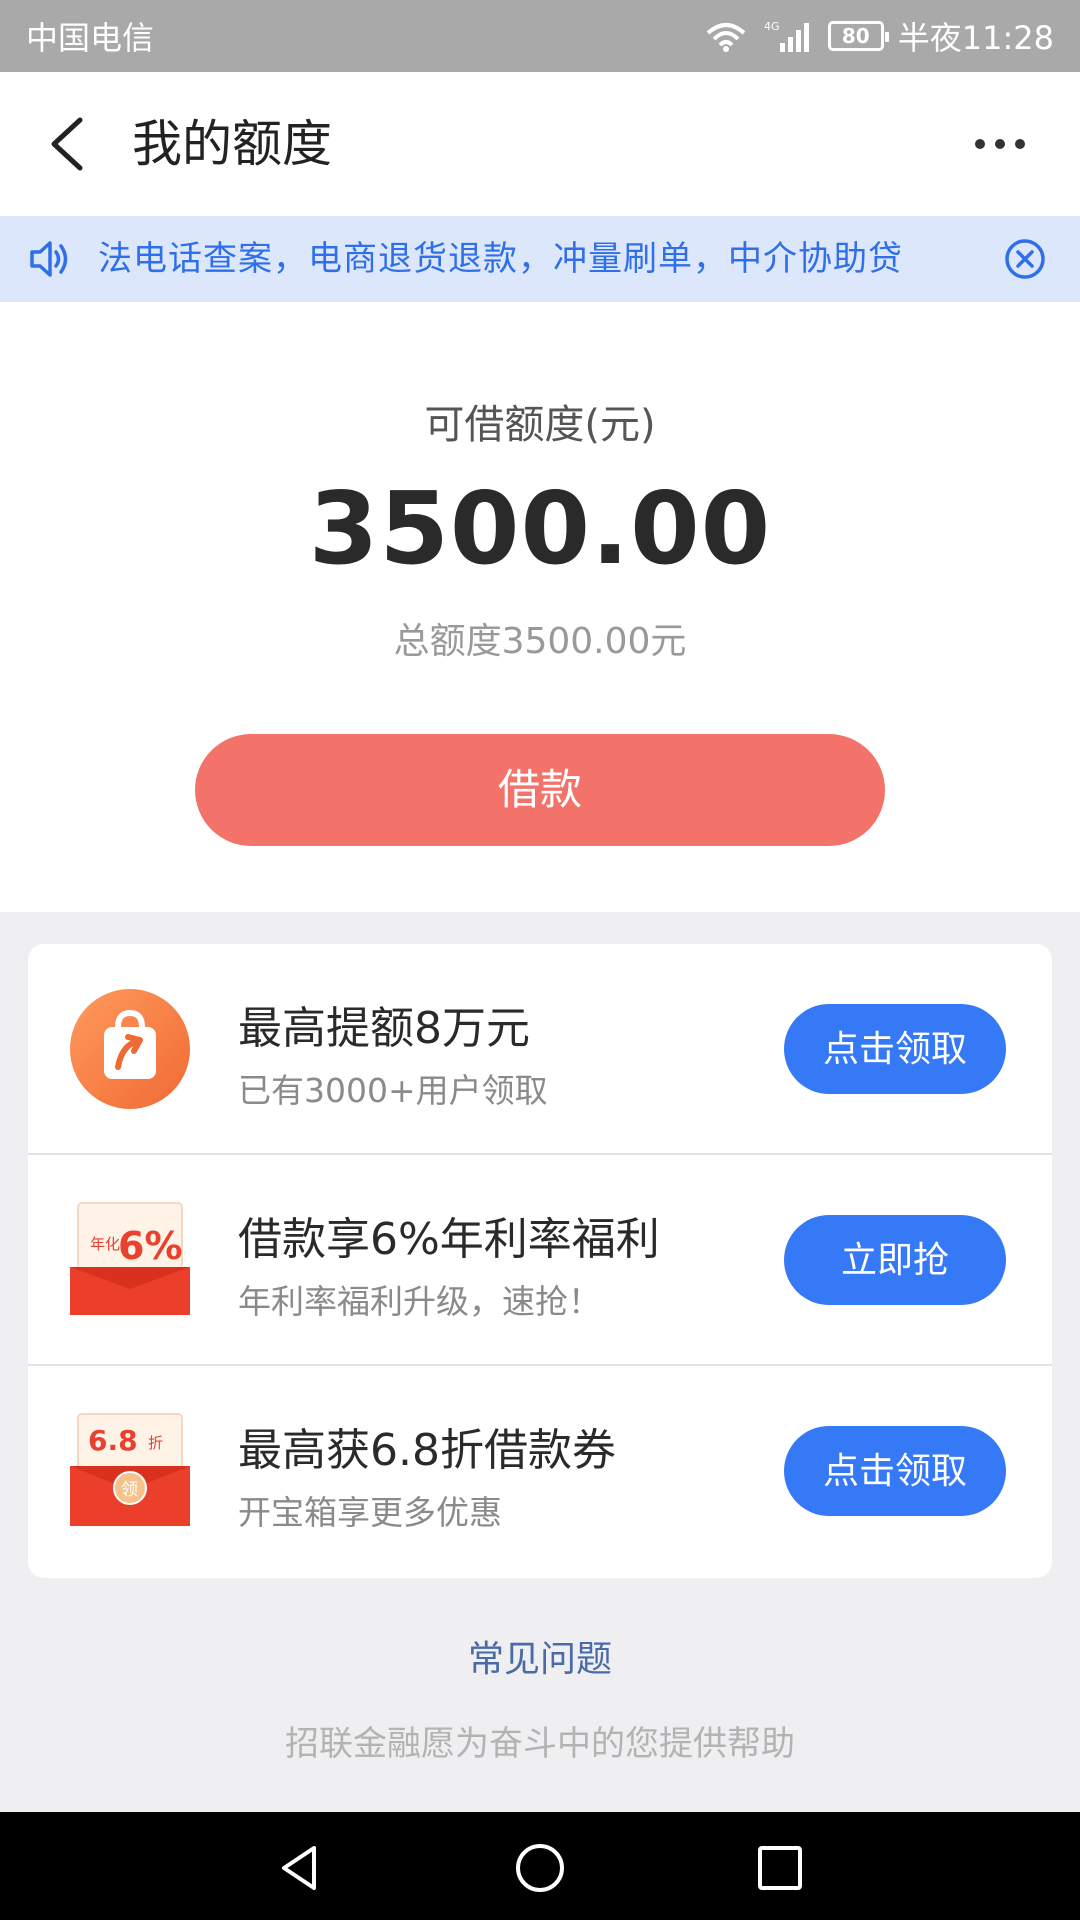  What do you see at coordinates (300, 1868) in the screenshot?
I see `nav-back-icon` at bounding box center [300, 1868].